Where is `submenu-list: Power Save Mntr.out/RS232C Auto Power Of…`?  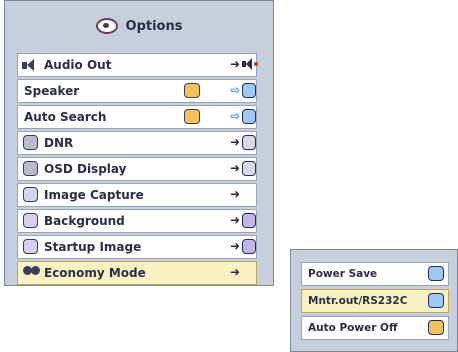 submenu-list: Power Save Mntr.out/RS232C Auto Power Of… is located at coordinates (375, 302).